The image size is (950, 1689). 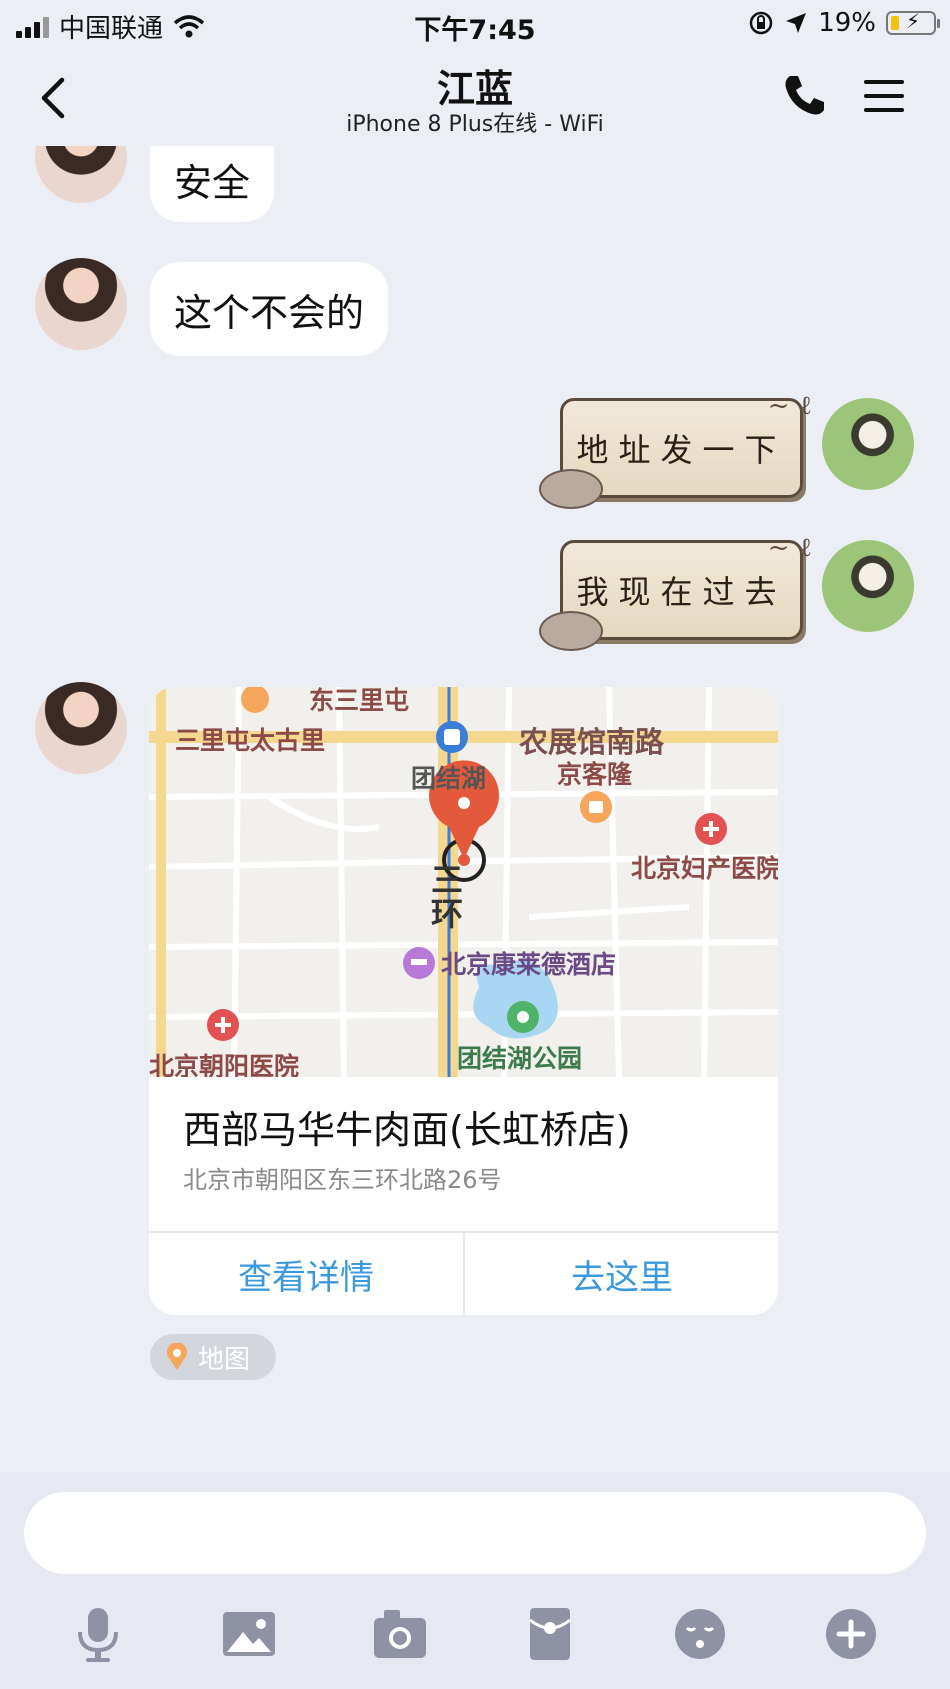 I want to click on map-label: 环, so click(x=447, y=914).